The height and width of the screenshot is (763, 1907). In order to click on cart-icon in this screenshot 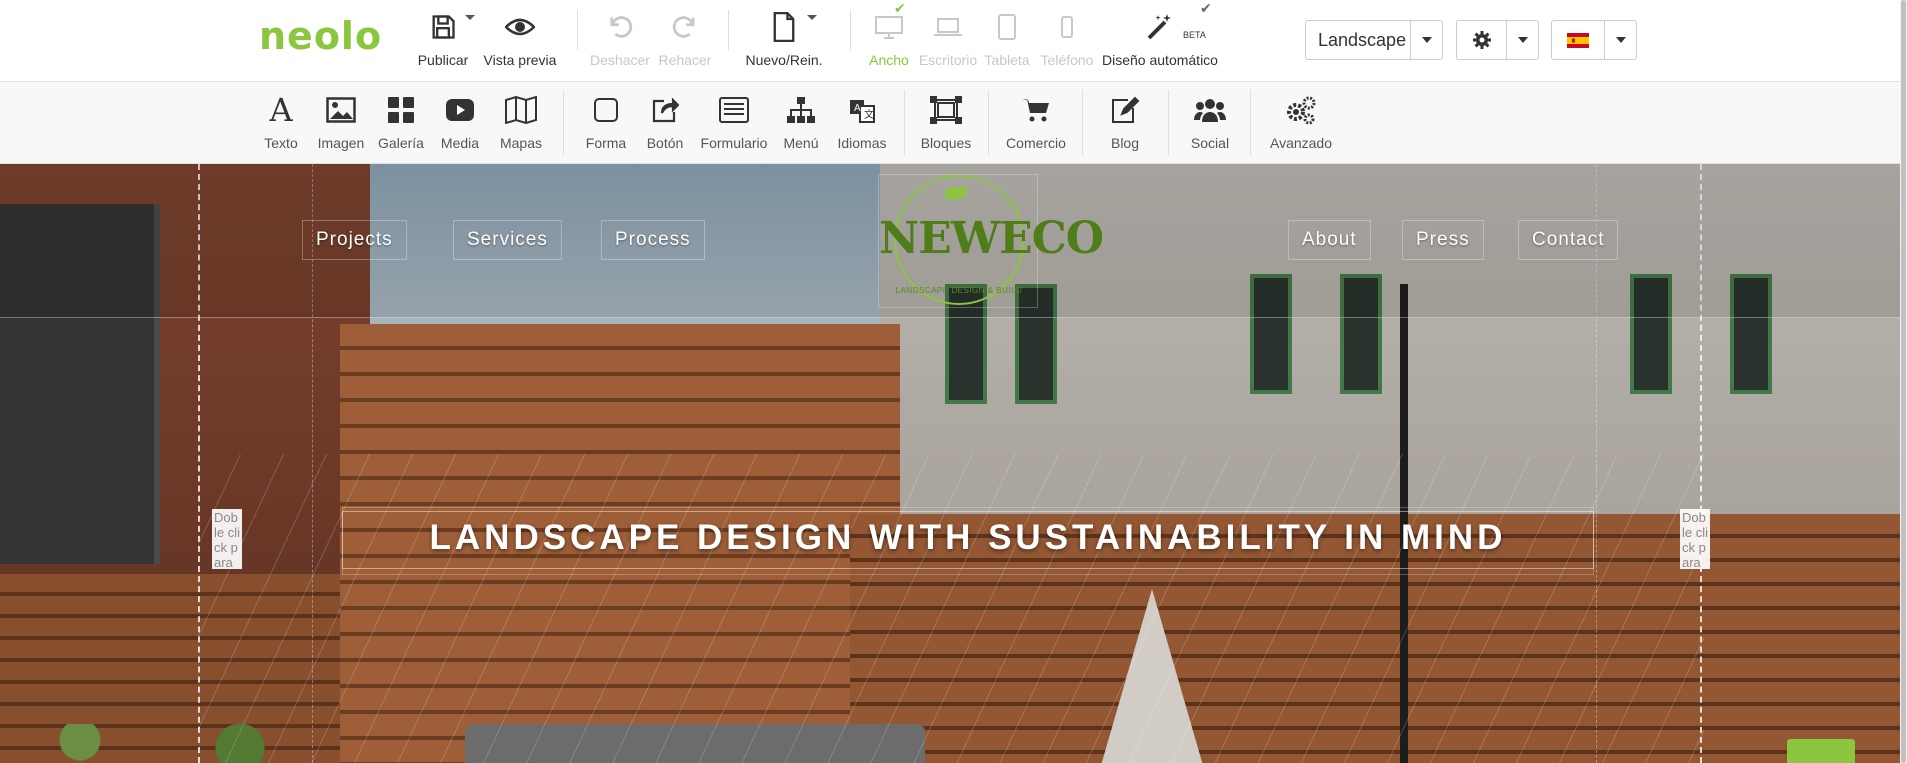, I will do `click(1036, 110)`.